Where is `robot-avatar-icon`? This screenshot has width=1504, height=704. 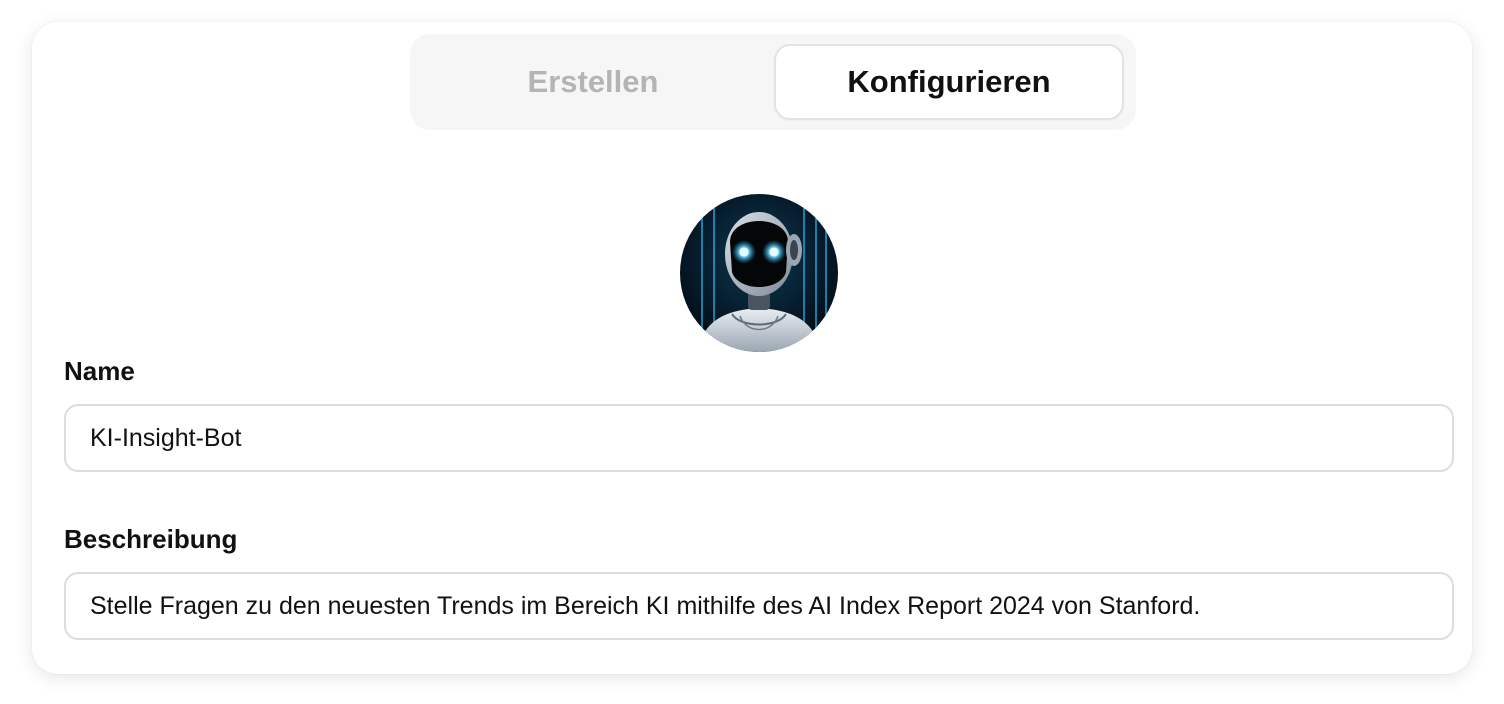
robot-avatar-icon is located at coordinates (759, 273).